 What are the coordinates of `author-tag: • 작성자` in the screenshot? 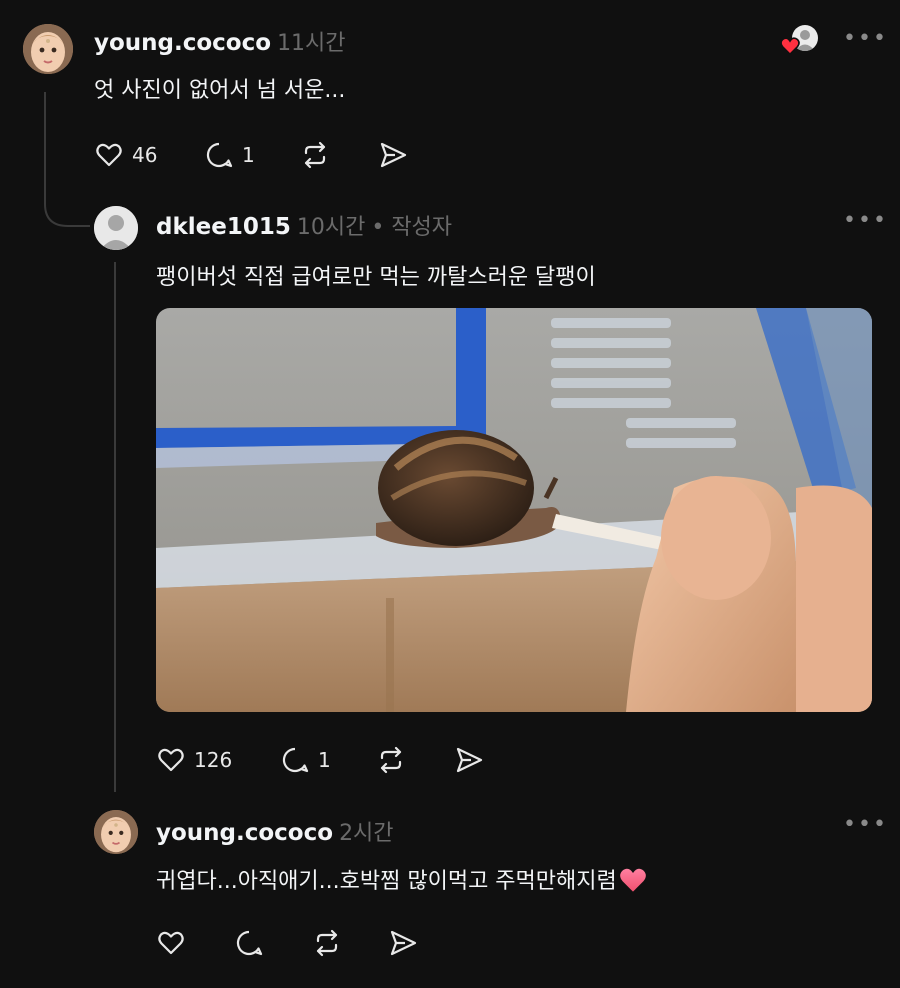 It's located at (412, 227).